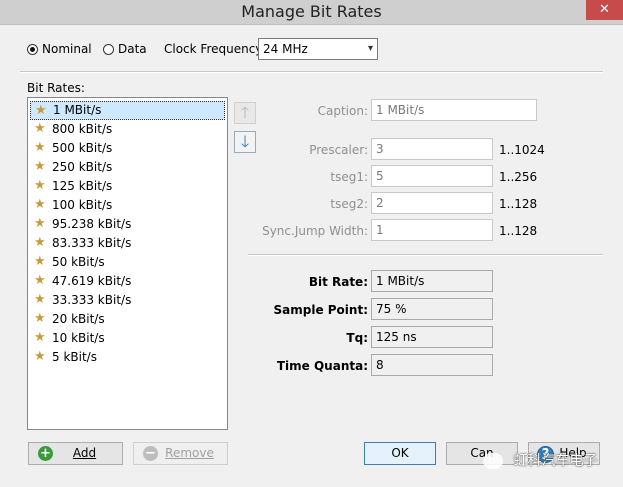  What do you see at coordinates (127, 224) in the screenshot?
I see `list-item: ★ 95.238 kBit/s` at bounding box center [127, 224].